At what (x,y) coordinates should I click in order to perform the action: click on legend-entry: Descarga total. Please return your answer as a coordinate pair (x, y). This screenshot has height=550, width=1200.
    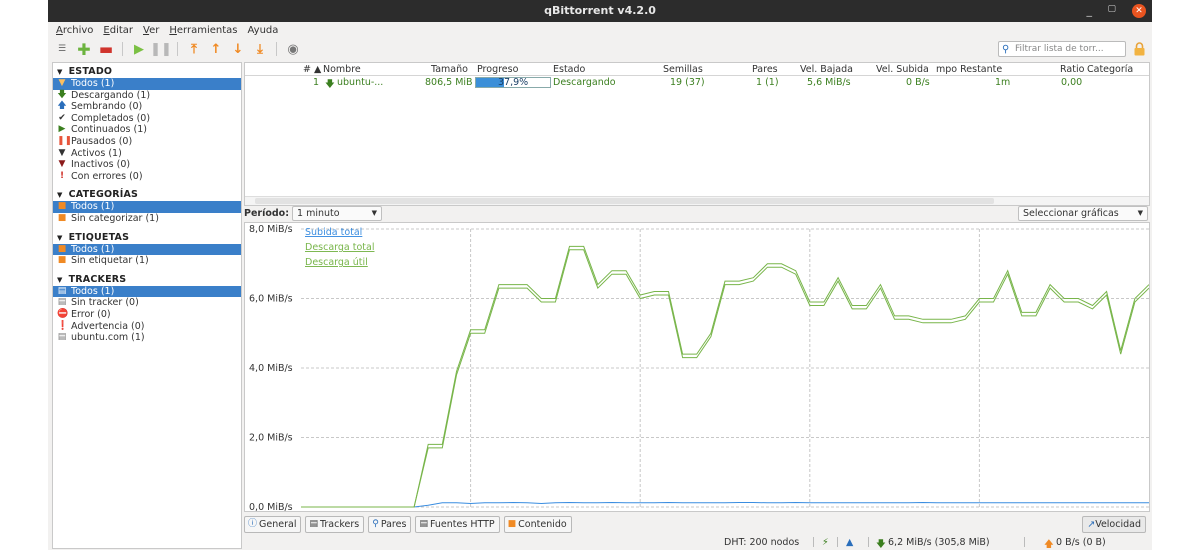
    Looking at the image, I should click on (340, 247).